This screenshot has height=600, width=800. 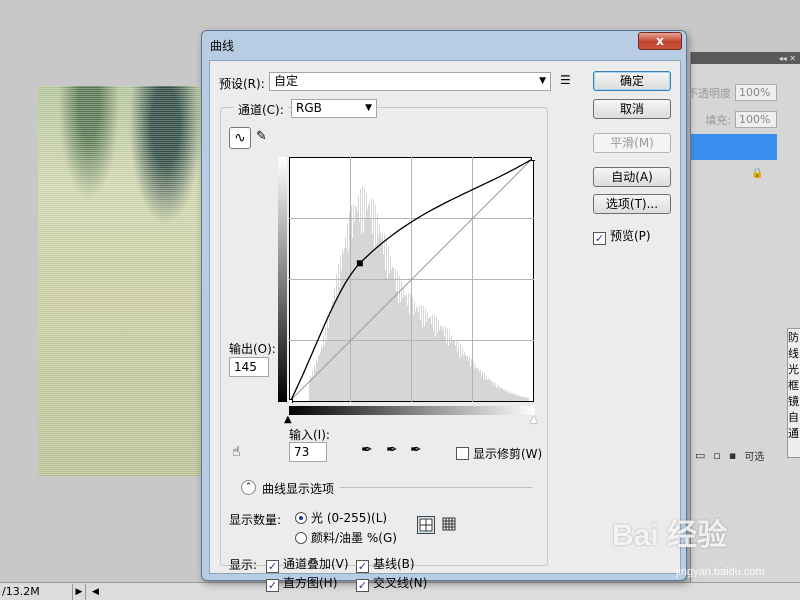 What do you see at coordinates (756, 92) in the screenshot?
I see `opacity-field: 100%` at bounding box center [756, 92].